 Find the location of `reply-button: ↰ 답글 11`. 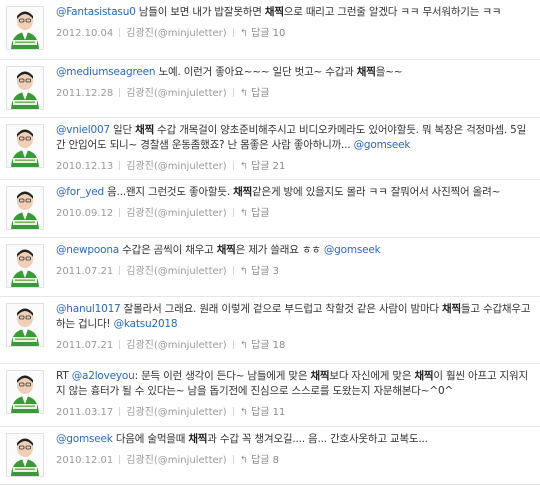

reply-button: ↰ 답글 11 is located at coordinates (263, 412).